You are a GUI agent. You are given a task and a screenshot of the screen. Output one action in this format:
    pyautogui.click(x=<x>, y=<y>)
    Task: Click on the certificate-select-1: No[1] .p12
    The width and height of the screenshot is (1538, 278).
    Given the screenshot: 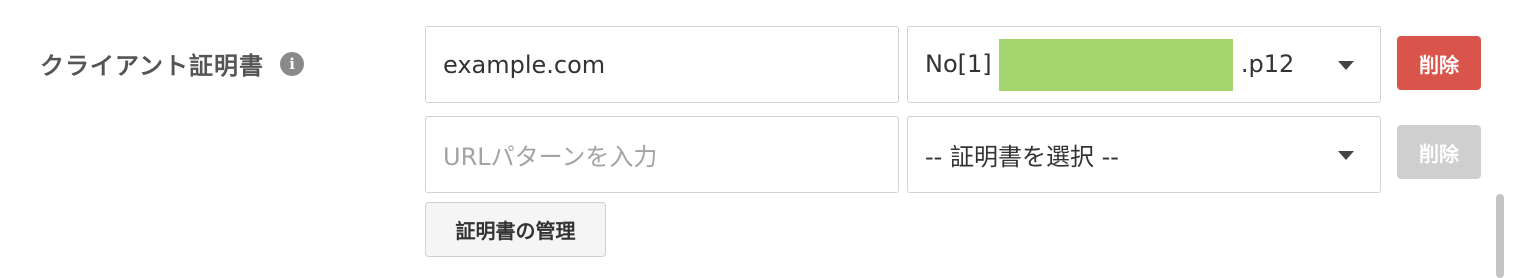 What is the action you would take?
    pyautogui.click(x=1144, y=64)
    